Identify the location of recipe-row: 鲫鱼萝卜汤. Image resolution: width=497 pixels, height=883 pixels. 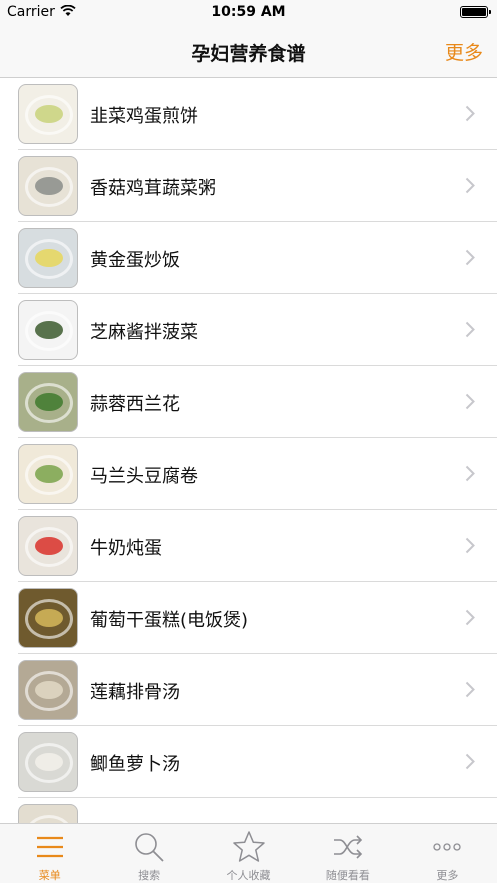
(248, 762).